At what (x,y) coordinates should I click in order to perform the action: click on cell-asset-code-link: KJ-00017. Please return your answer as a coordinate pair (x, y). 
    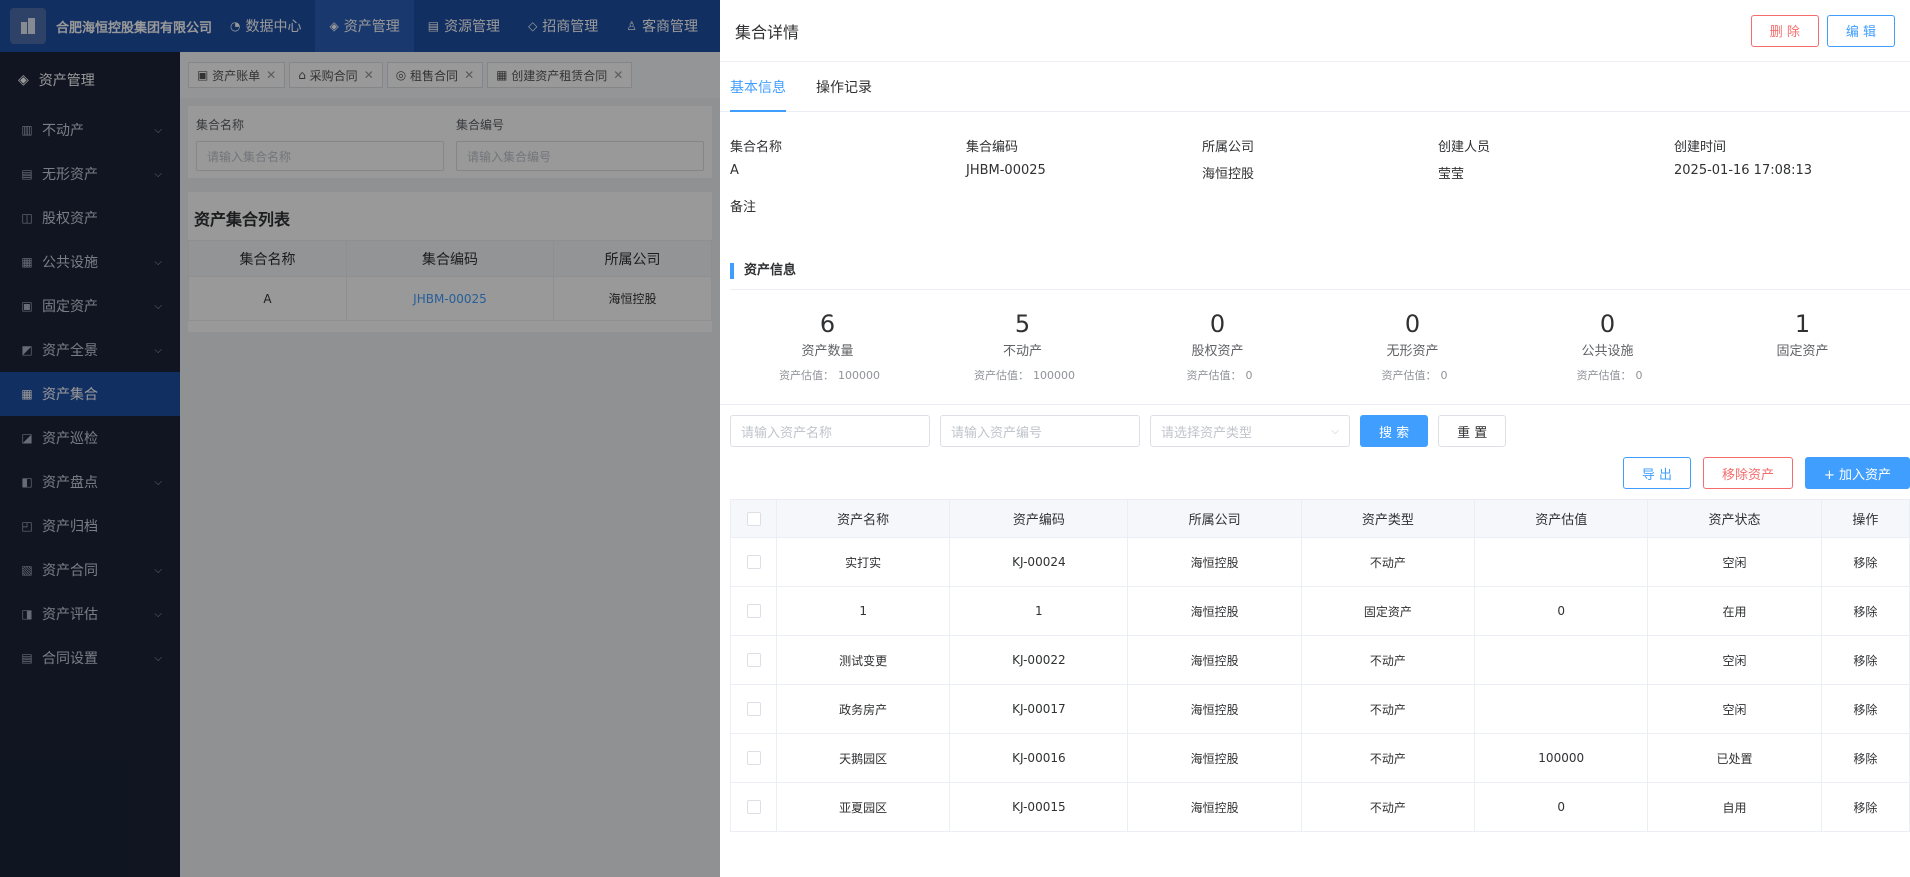
    Looking at the image, I should click on (1039, 709).